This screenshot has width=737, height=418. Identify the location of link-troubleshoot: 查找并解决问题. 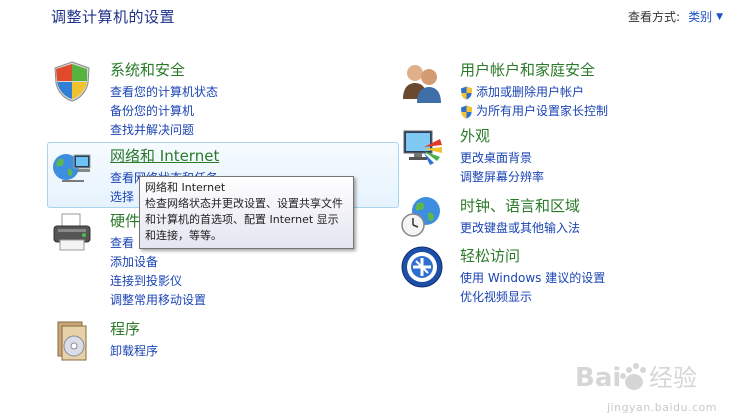
(164, 130).